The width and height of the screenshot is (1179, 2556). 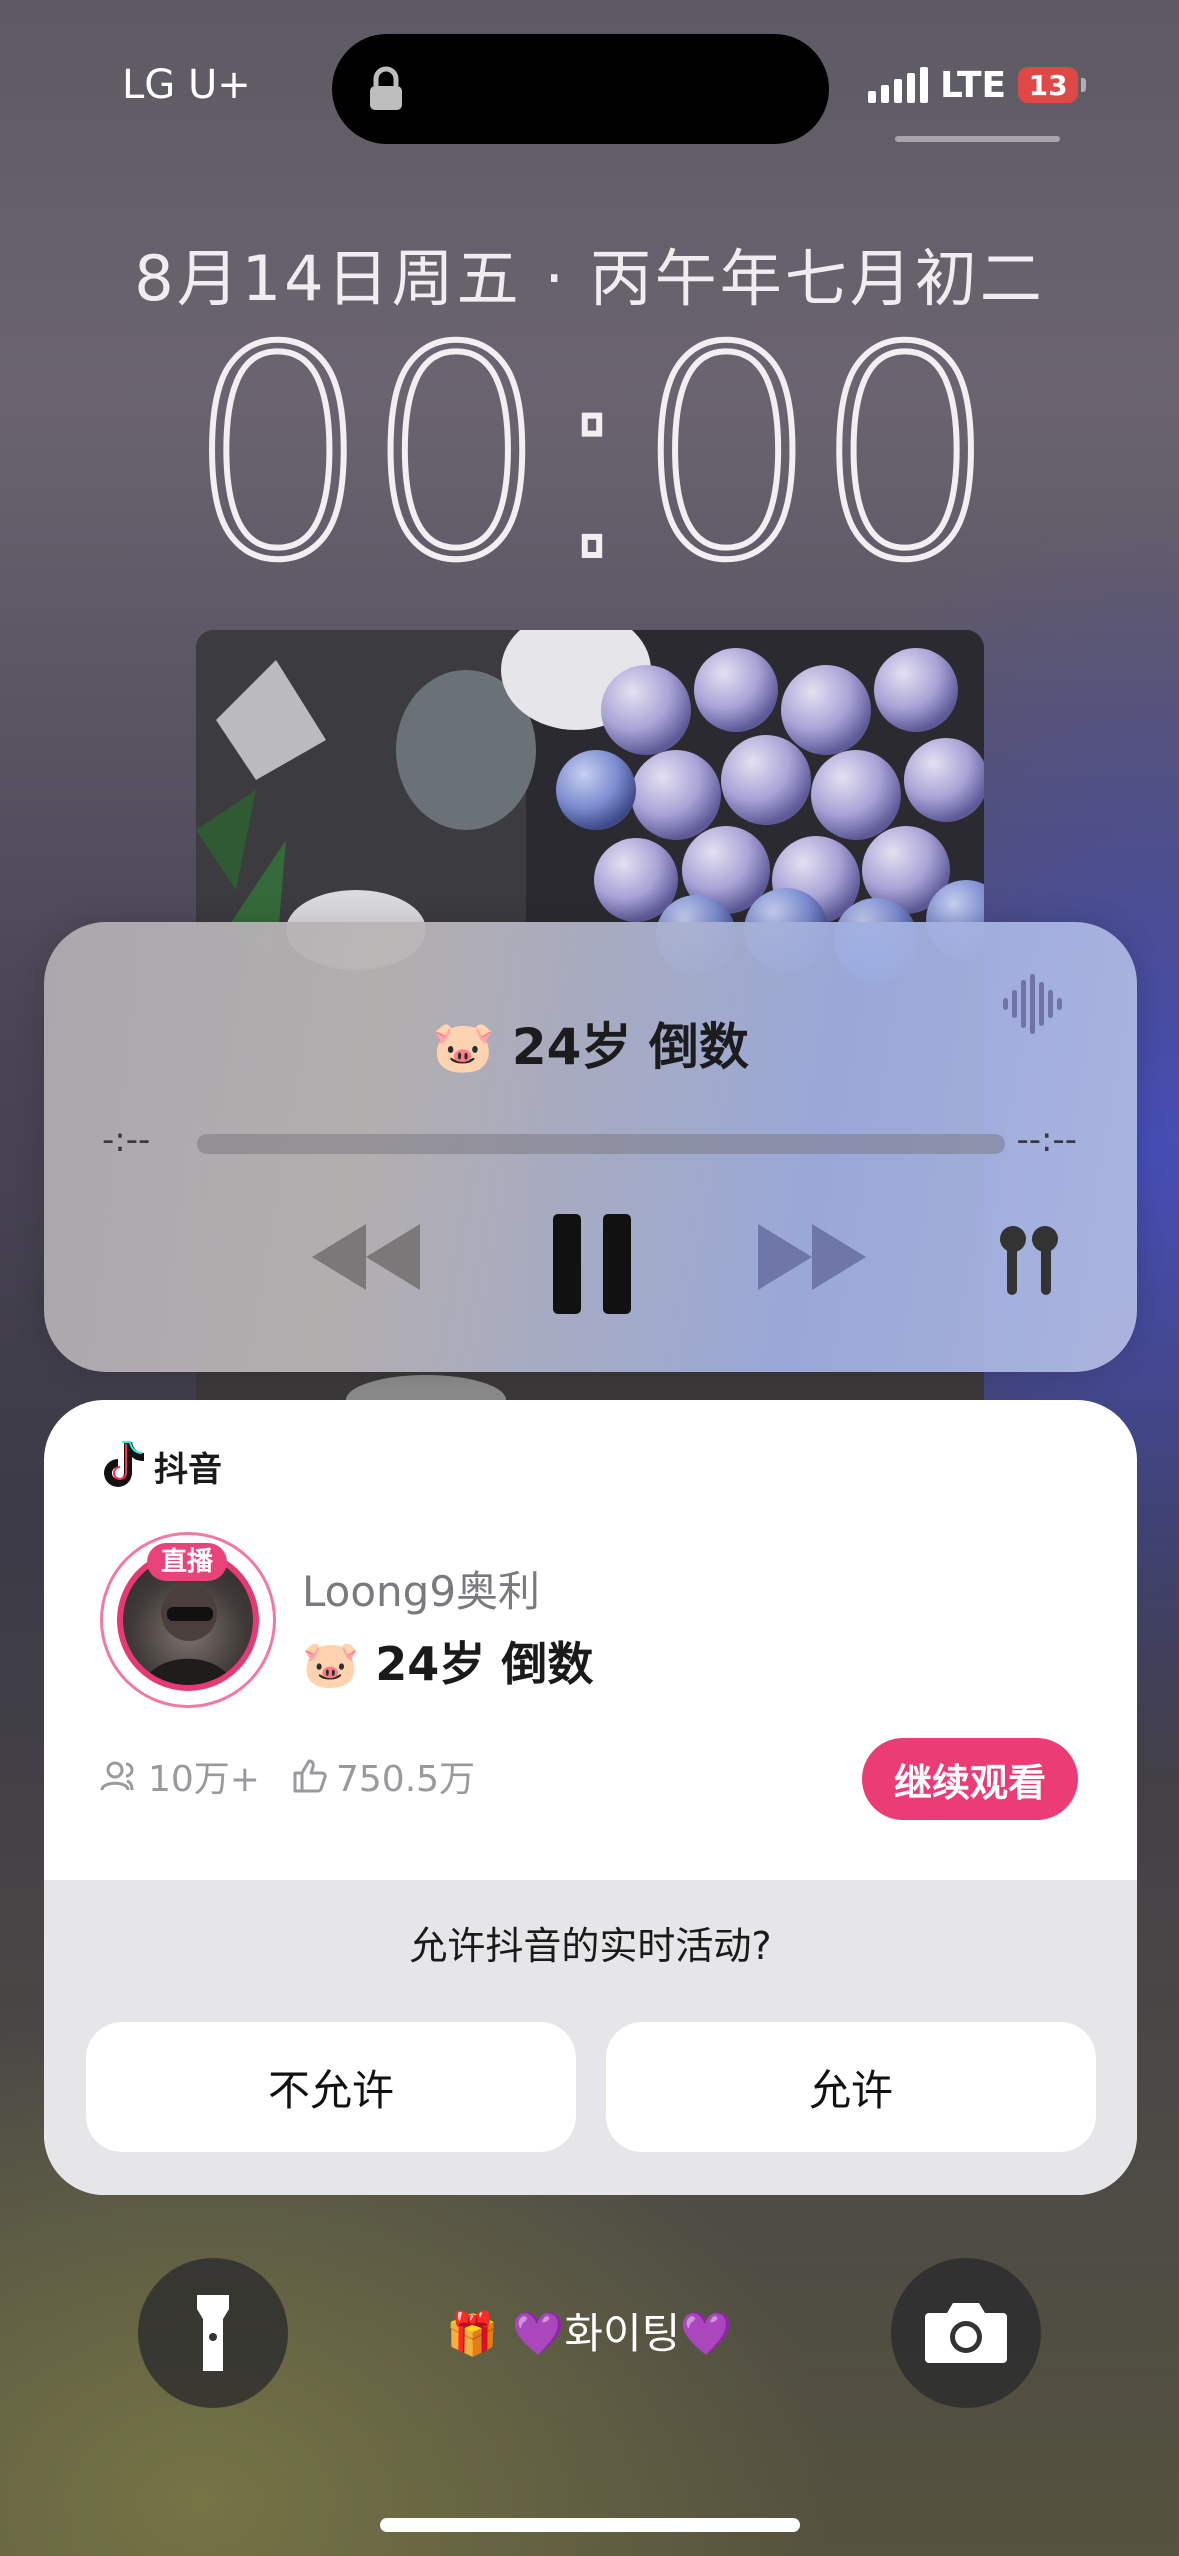 I want to click on status-underline, so click(x=977, y=139).